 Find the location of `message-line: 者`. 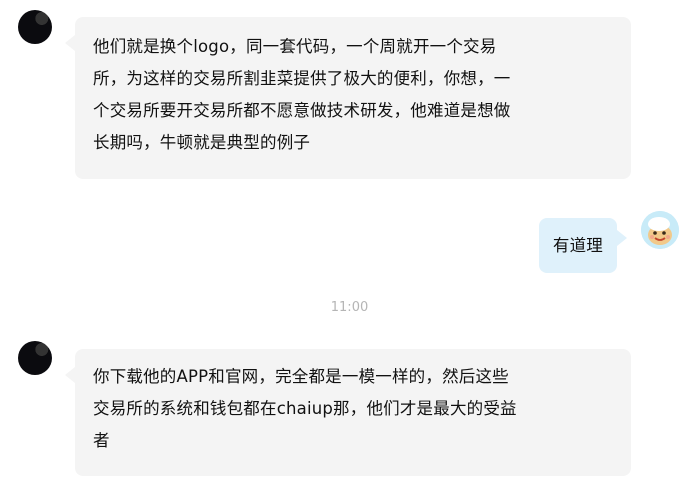

message-line: 者 is located at coordinates (101, 440).